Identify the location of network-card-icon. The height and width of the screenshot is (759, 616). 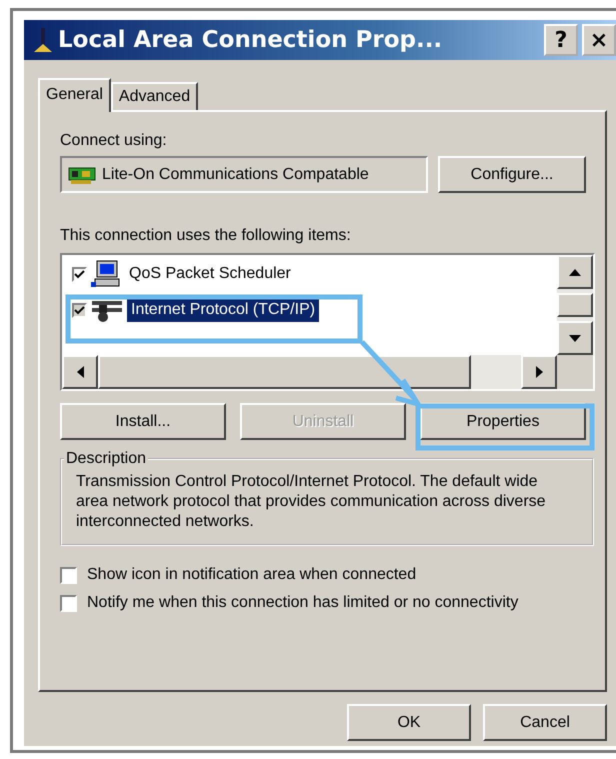
(82, 174).